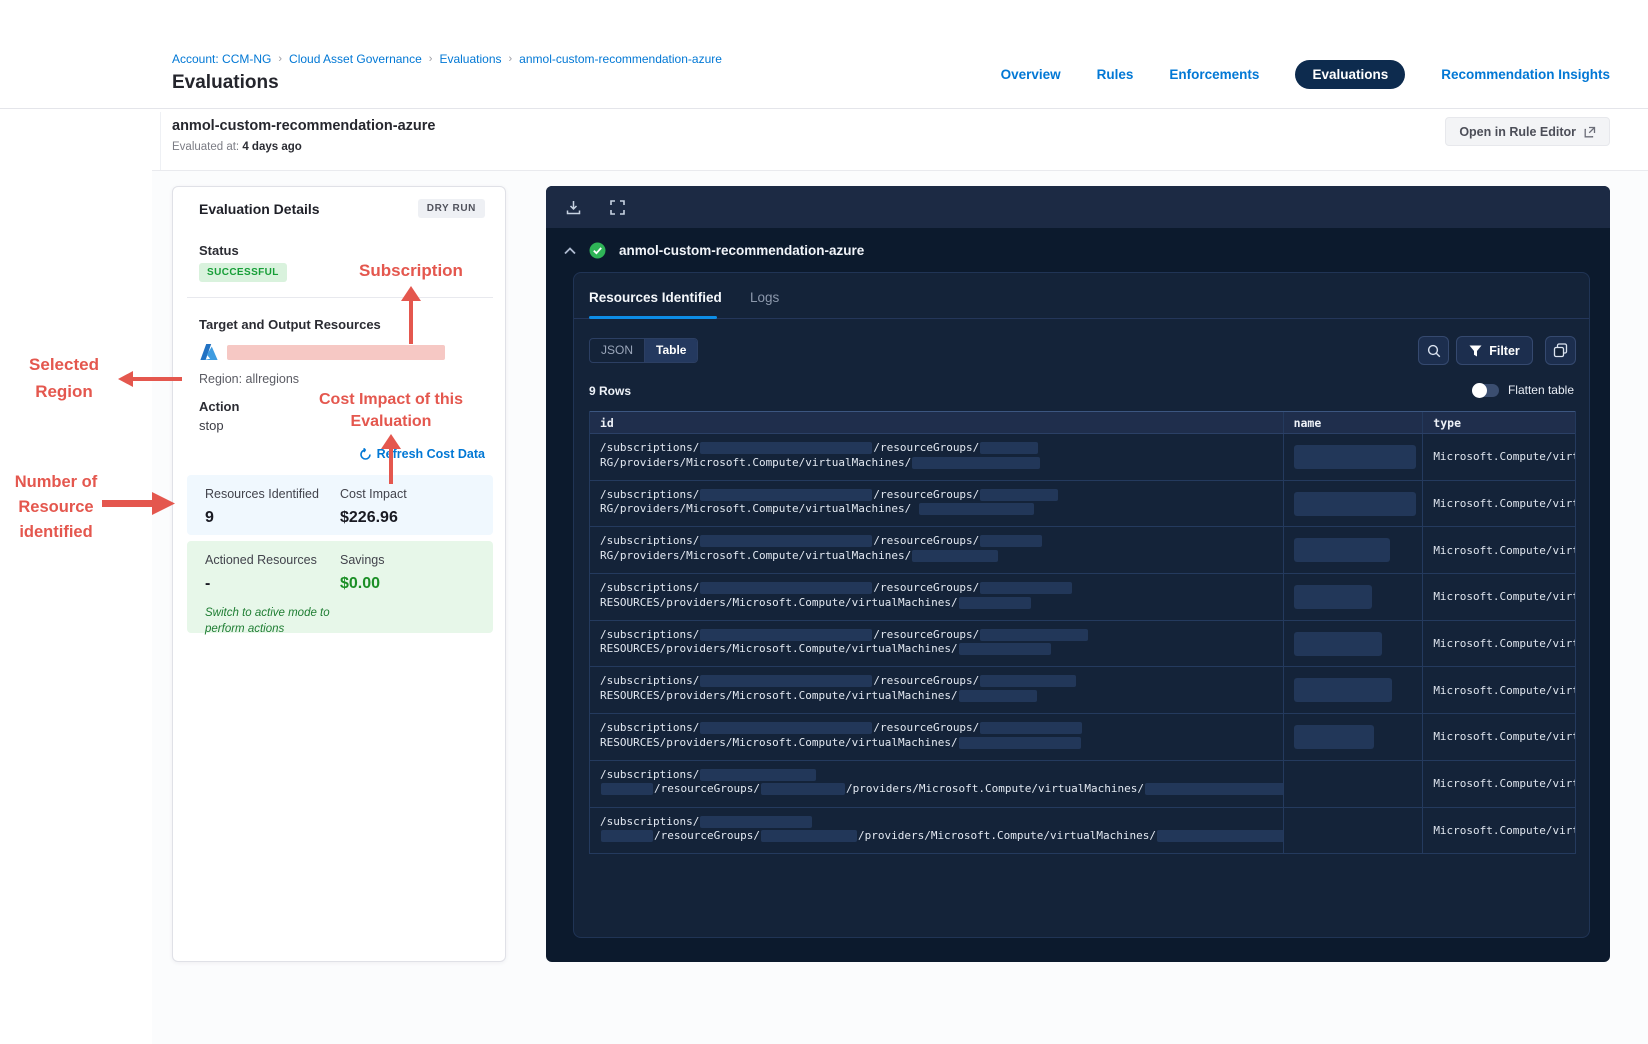 The width and height of the screenshot is (1648, 1044). I want to click on annotation-arrow-cost-impact, so click(391, 459).